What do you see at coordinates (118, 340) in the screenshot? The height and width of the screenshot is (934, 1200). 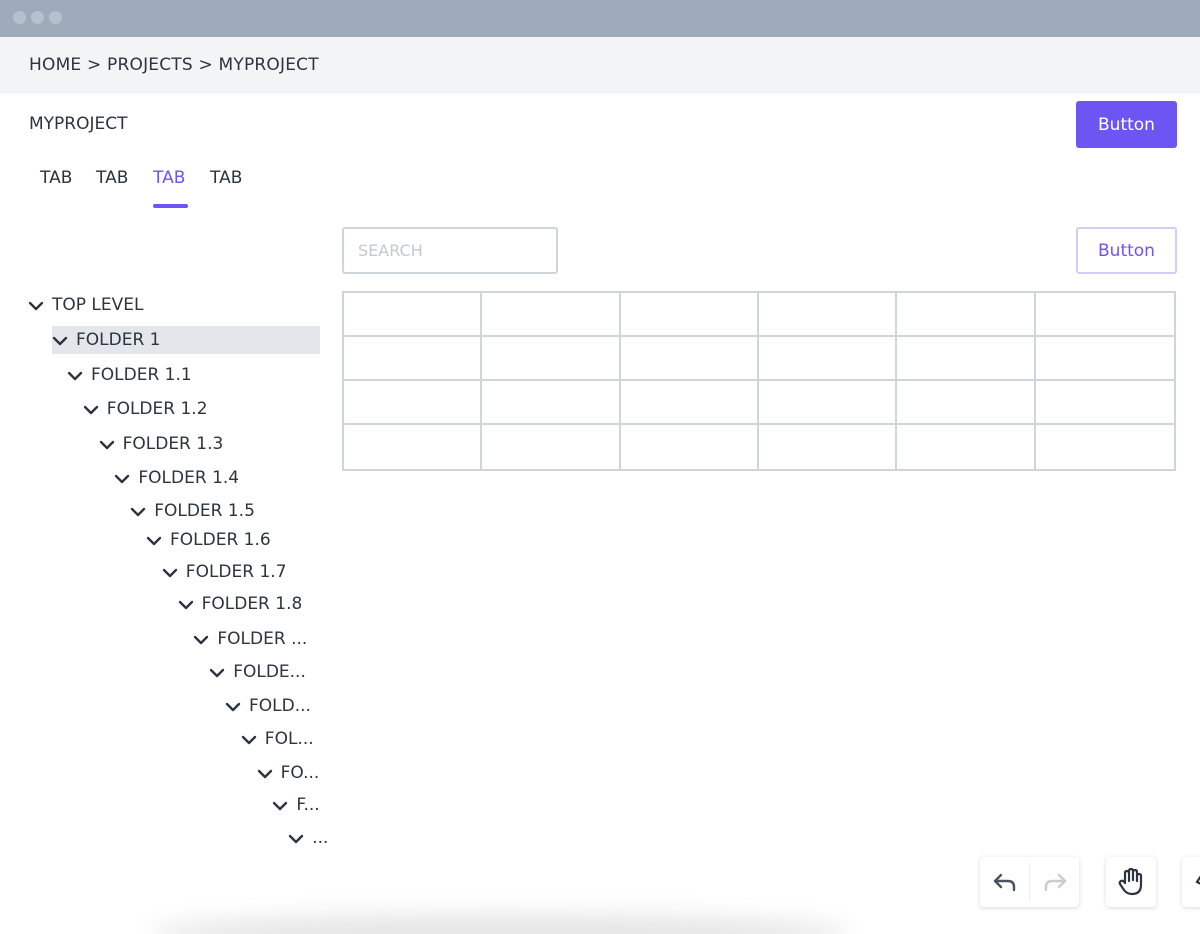 I see `tree-item-label: FOLDER 1` at bounding box center [118, 340].